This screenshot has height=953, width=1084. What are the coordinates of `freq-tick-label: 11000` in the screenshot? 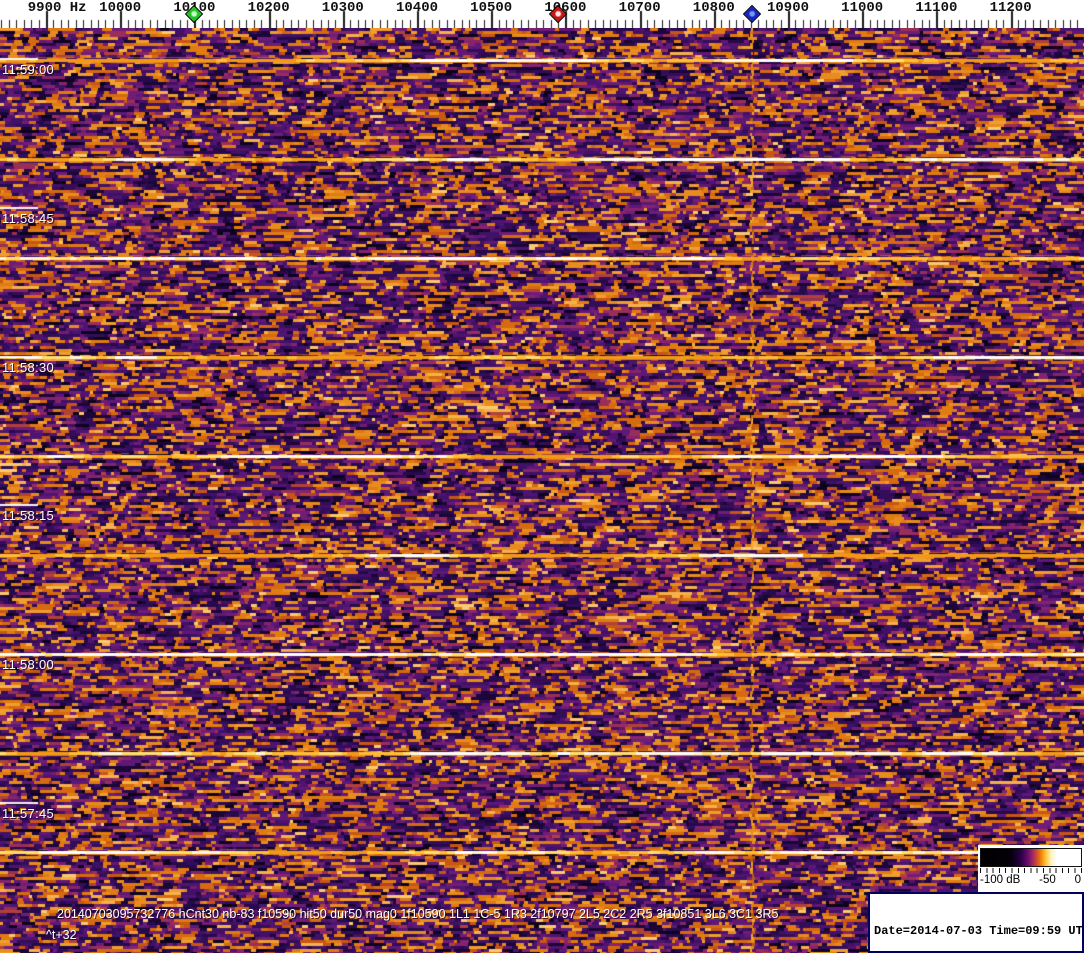 It's located at (862, 8).